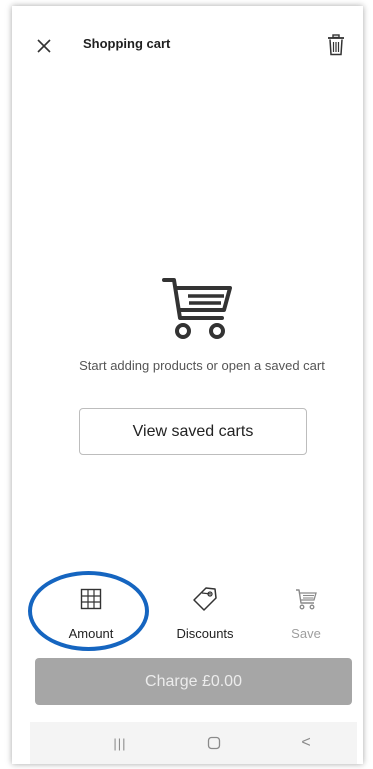  I want to click on system-navigation-bar: ||| <, so click(193, 743).